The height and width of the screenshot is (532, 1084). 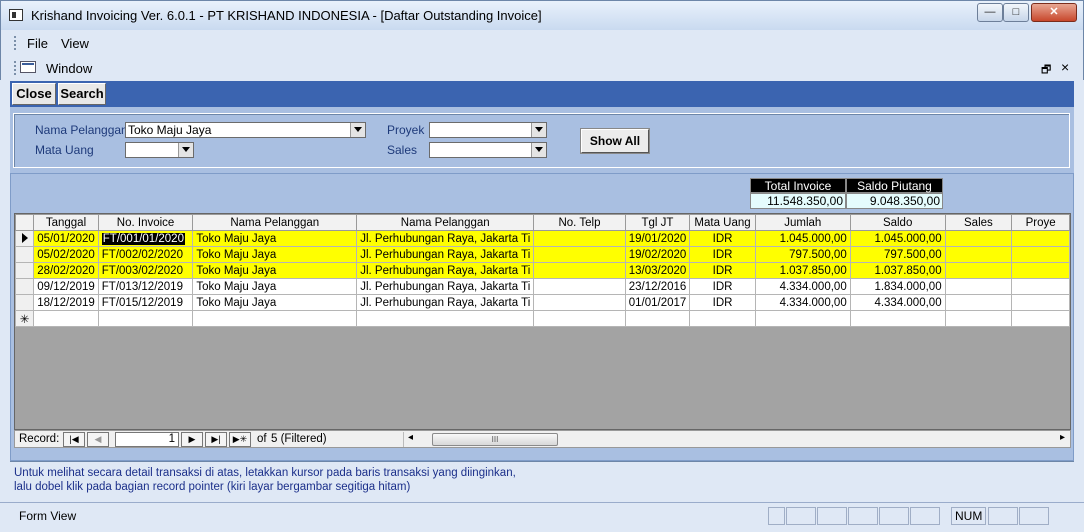 I want to click on record-selector, so click(x=25, y=270).